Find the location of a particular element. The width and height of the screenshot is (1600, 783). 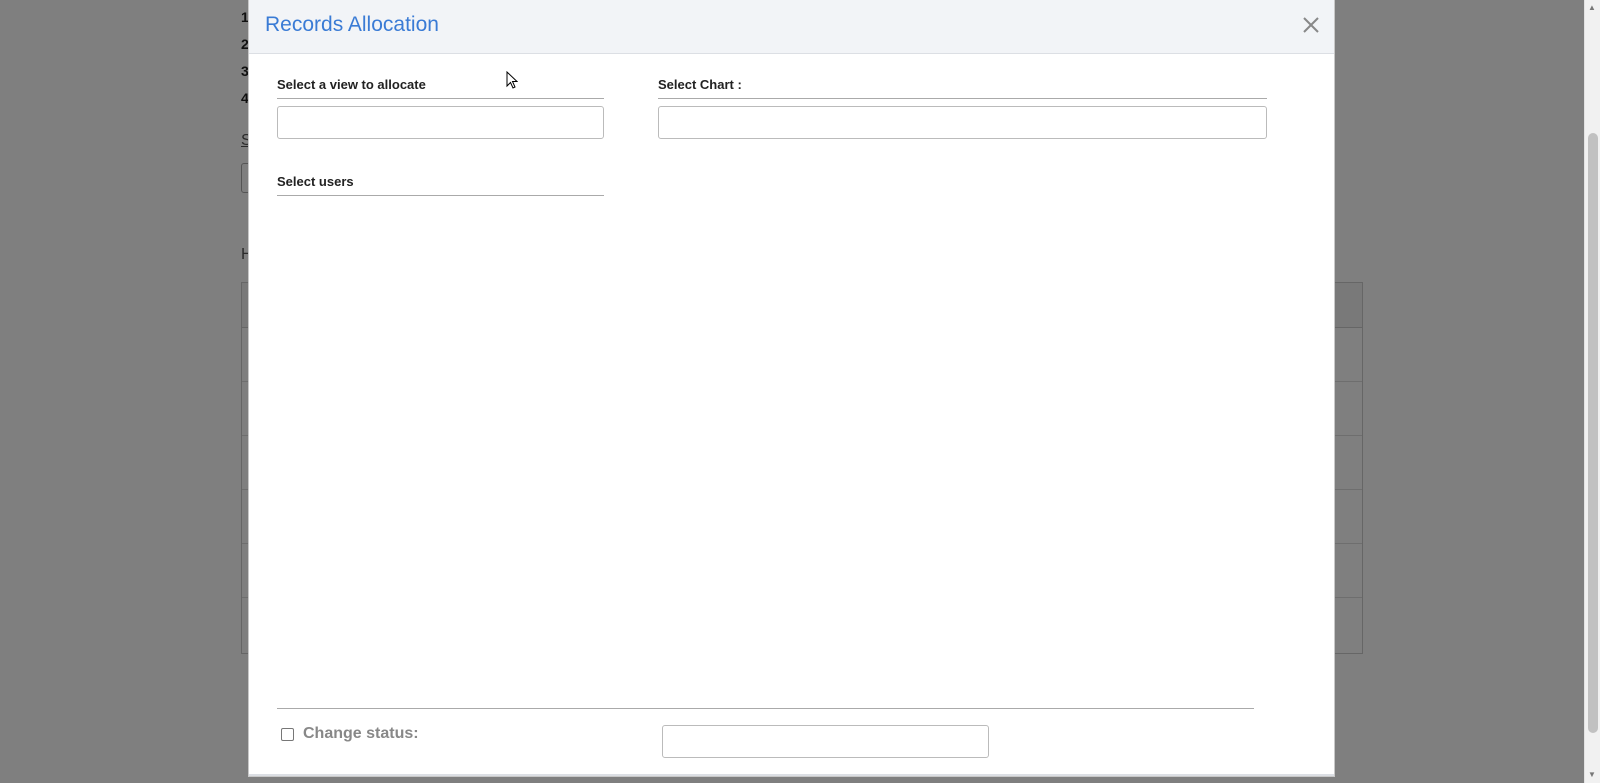

close-button is located at coordinates (1311, 24).